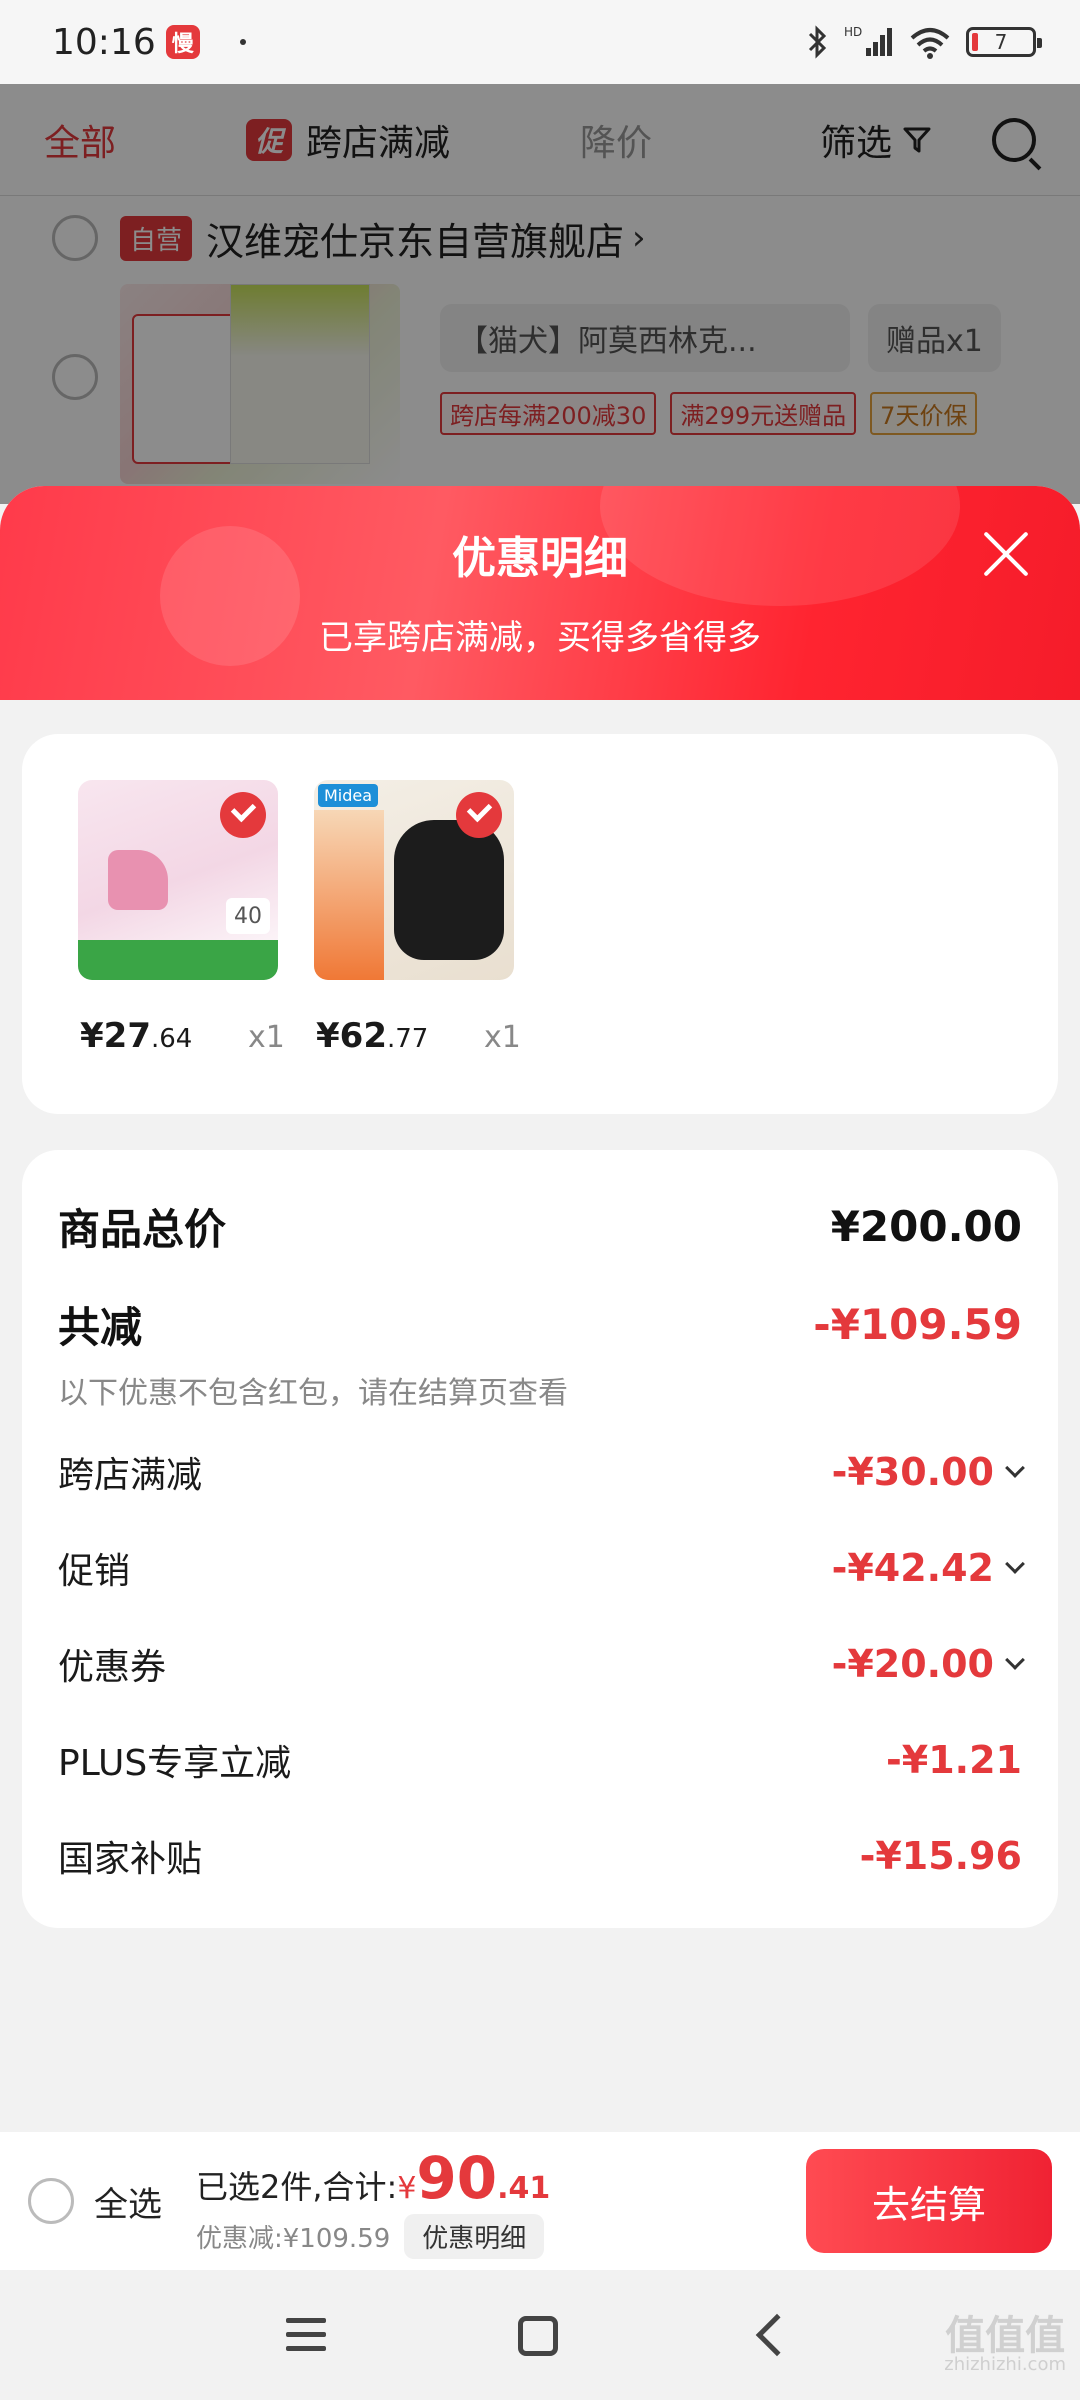 This screenshot has width=1080, height=2400. I want to click on close-icon, so click(1006, 554).